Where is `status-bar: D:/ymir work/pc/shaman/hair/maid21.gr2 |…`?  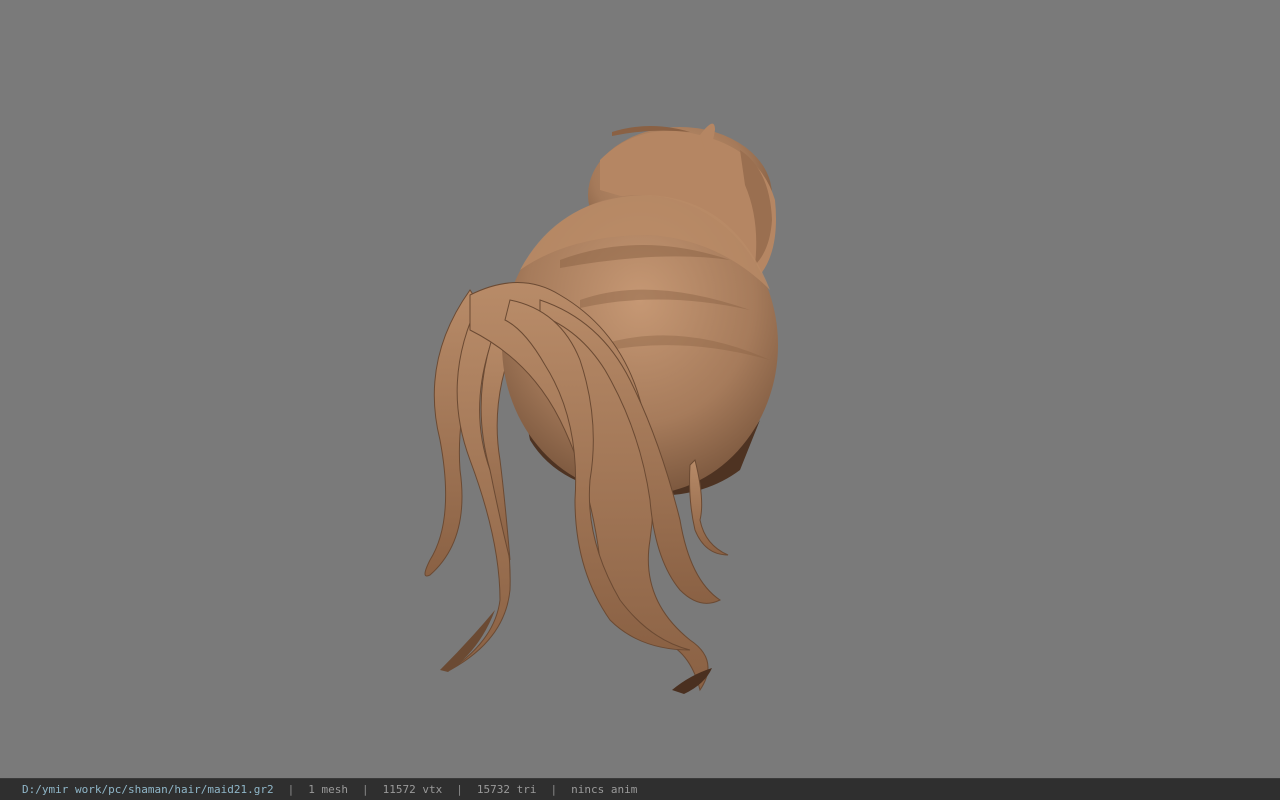
status-bar: D:/ymir work/pc/shaman/hair/maid21.gr2 |… is located at coordinates (640, 789).